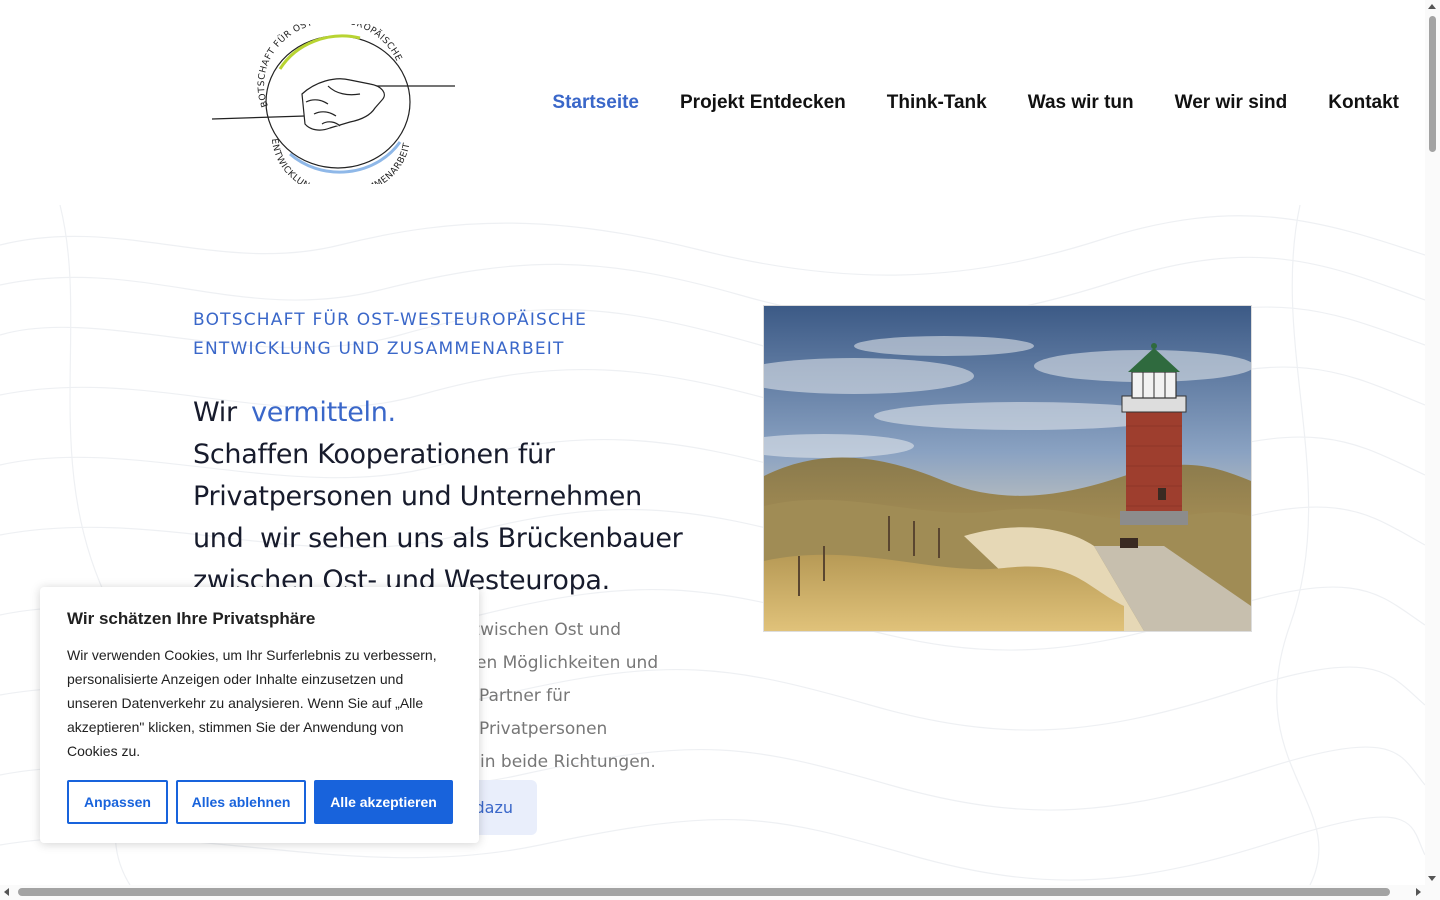 The height and width of the screenshot is (900, 1440). What do you see at coordinates (1432, 892) in the screenshot?
I see `scrollbar-corner` at bounding box center [1432, 892].